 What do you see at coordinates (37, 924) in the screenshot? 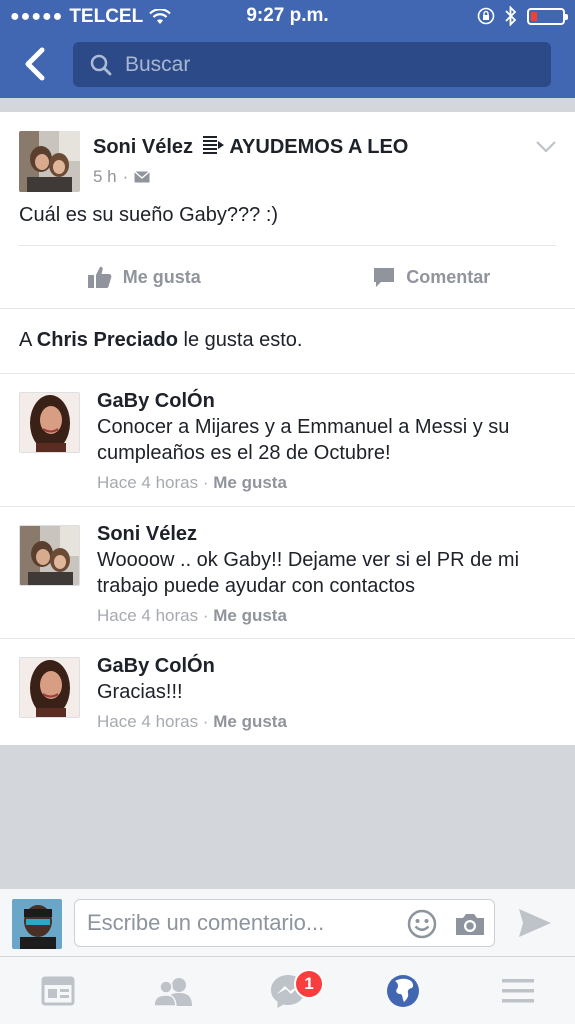
I see `current-user-avatar` at bounding box center [37, 924].